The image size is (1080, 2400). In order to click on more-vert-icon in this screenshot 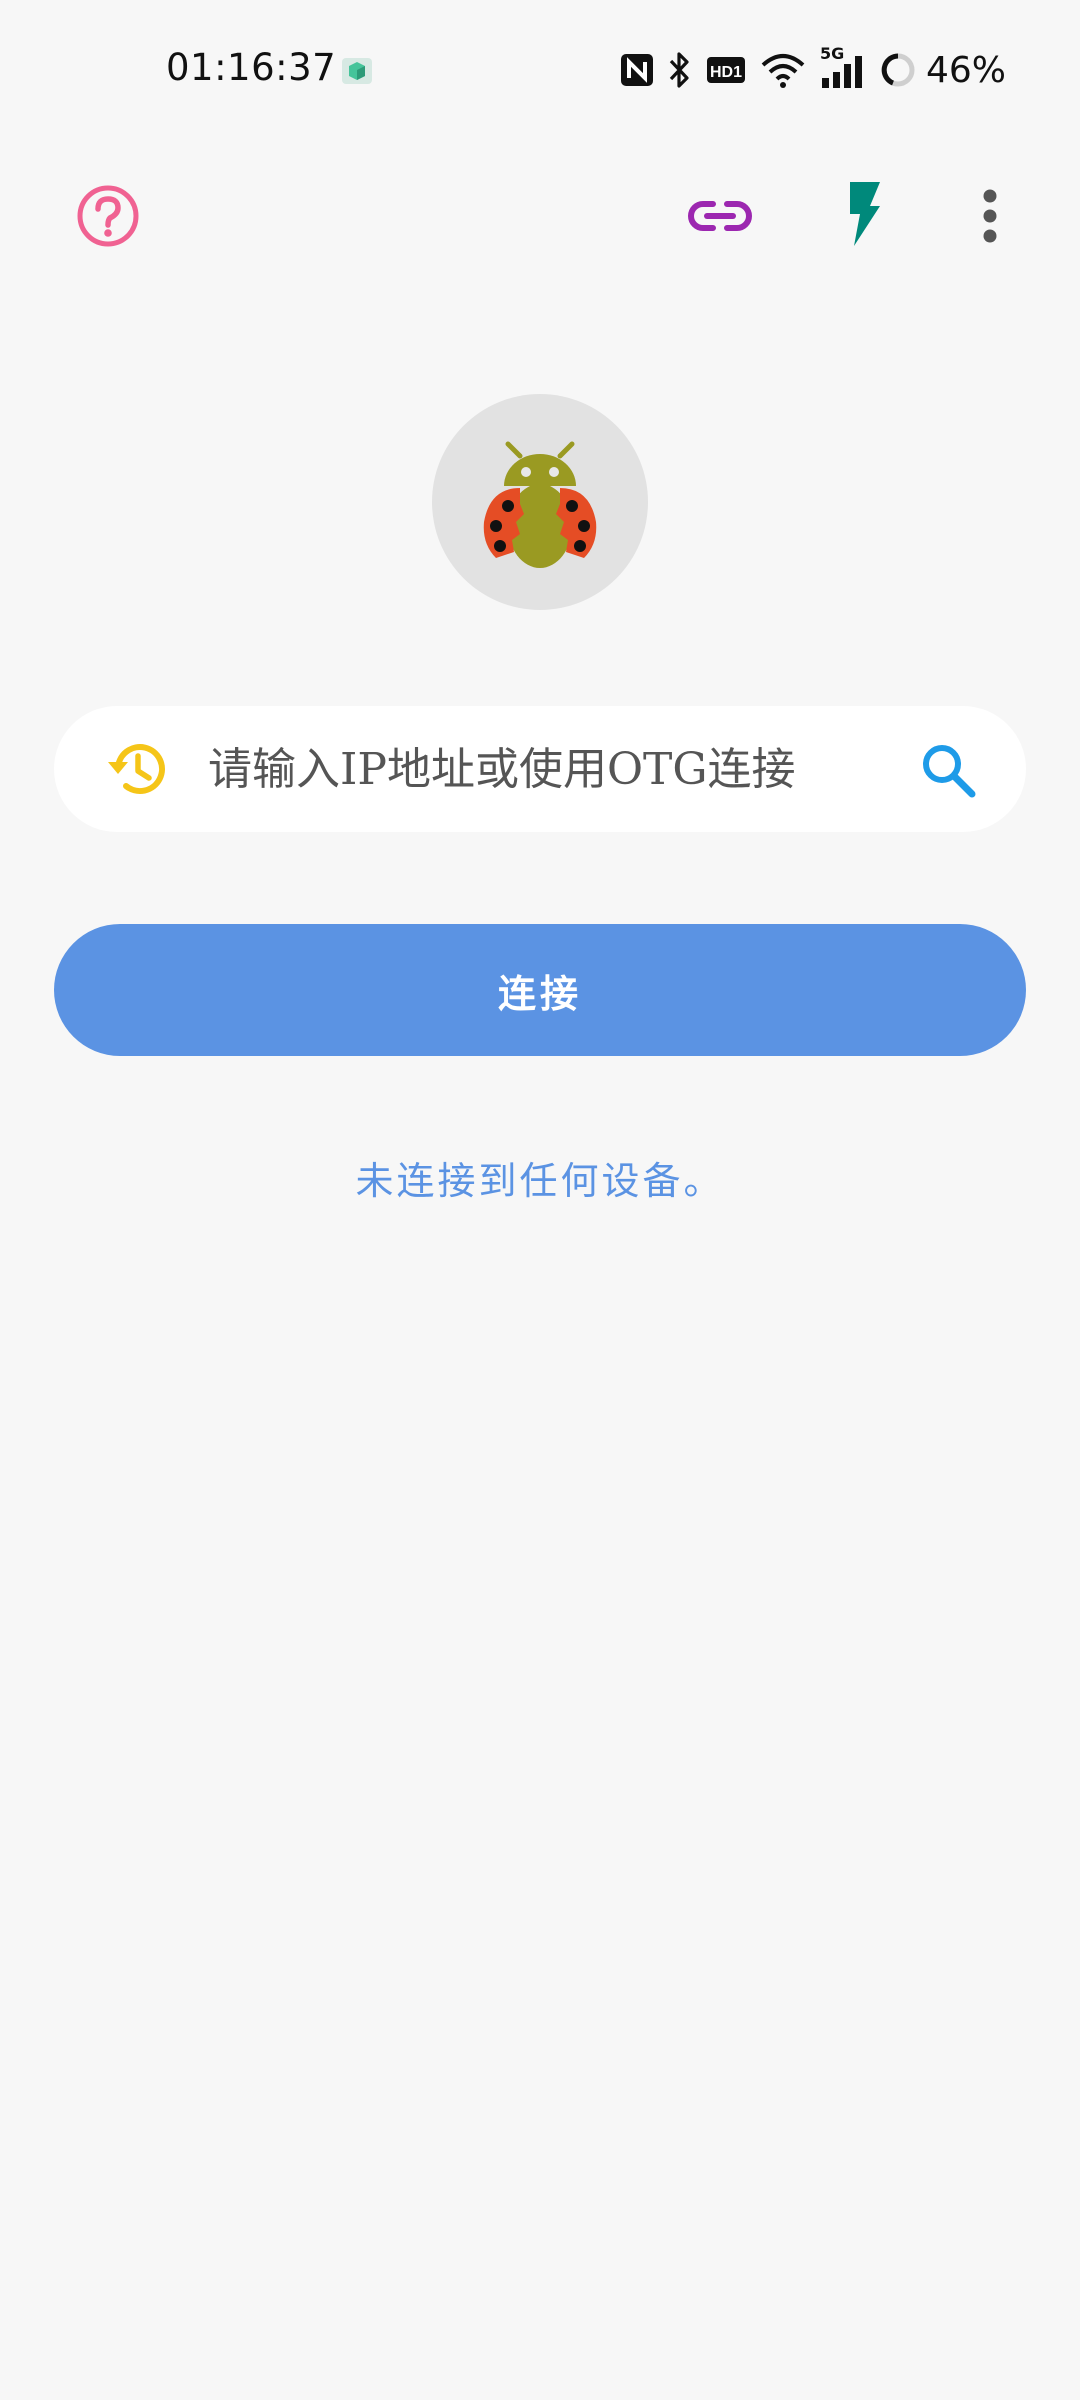, I will do `click(990, 216)`.